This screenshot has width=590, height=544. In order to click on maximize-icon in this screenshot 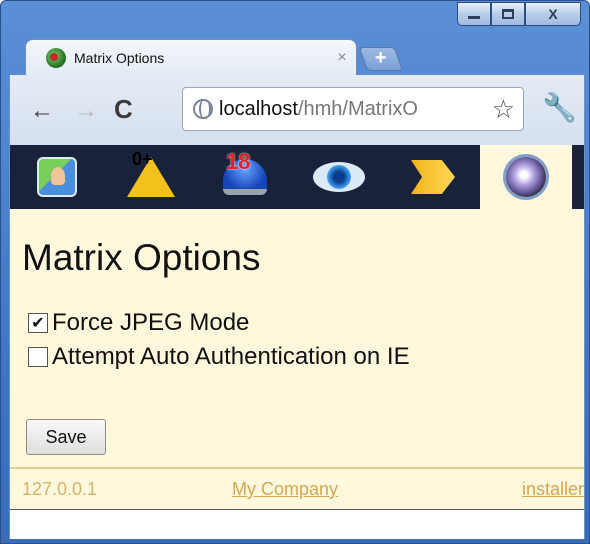, I will do `click(508, 14)`.